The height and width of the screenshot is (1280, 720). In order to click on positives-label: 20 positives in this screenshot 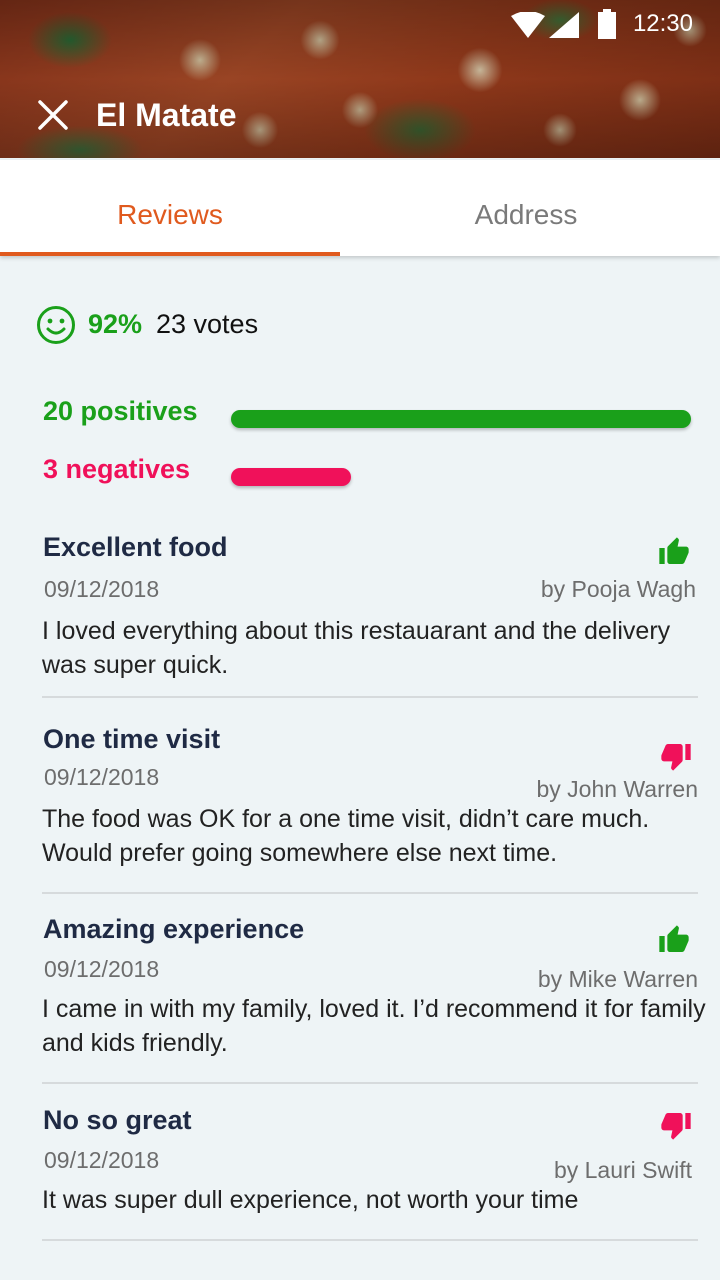, I will do `click(120, 411)`.